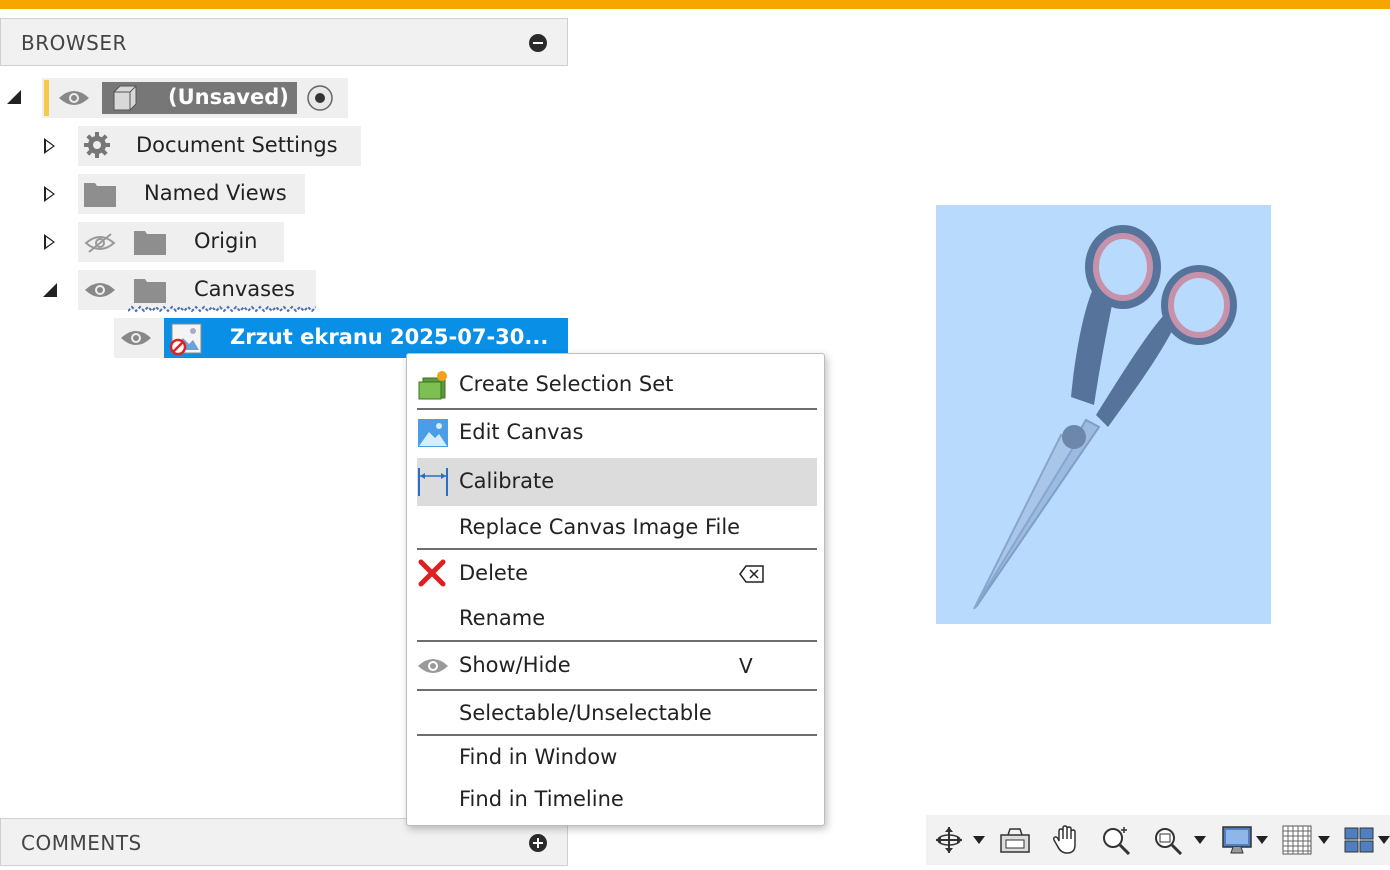  I want to click on menu-item-delete: Delete, so click(617, 574).